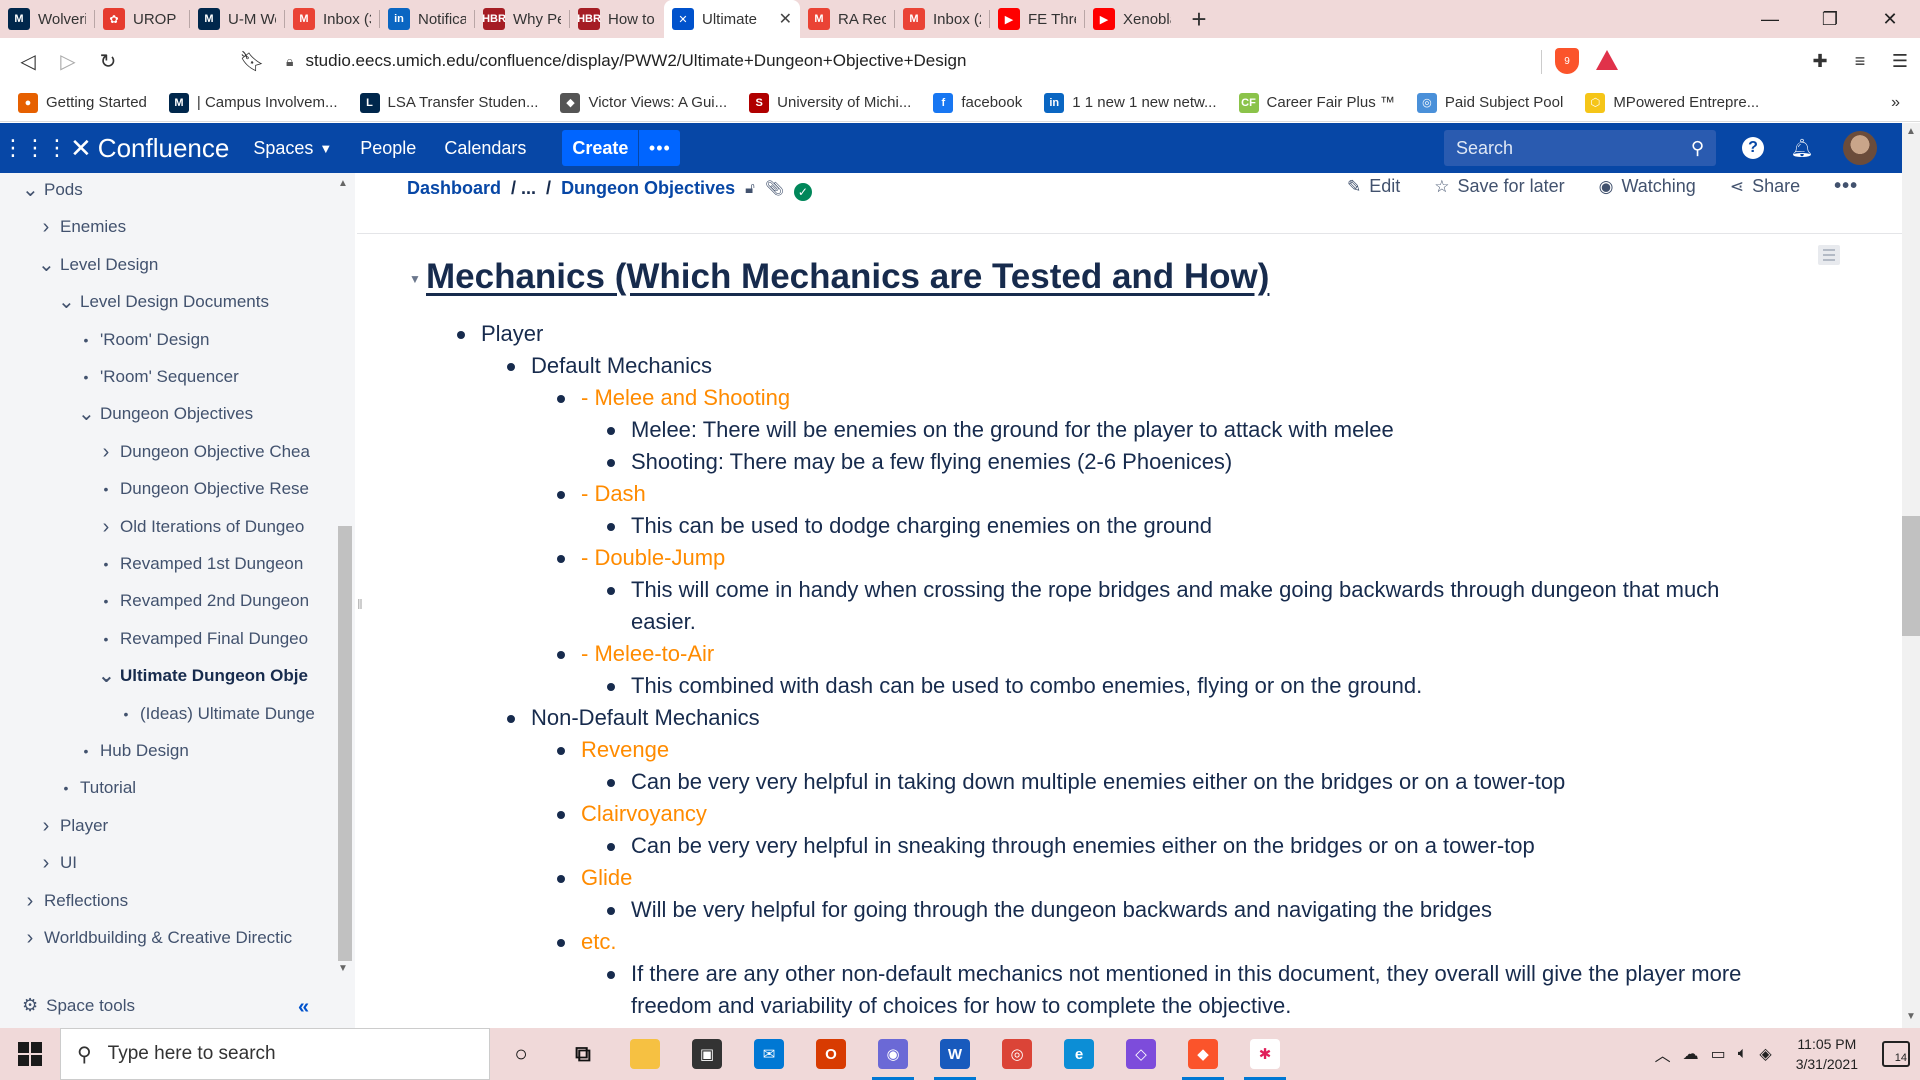  What do you see at coordinates (583, 1054) in the screenshot?
I see `taskview-taskbar-button: ⧉` at bounding box center [583, 1054].